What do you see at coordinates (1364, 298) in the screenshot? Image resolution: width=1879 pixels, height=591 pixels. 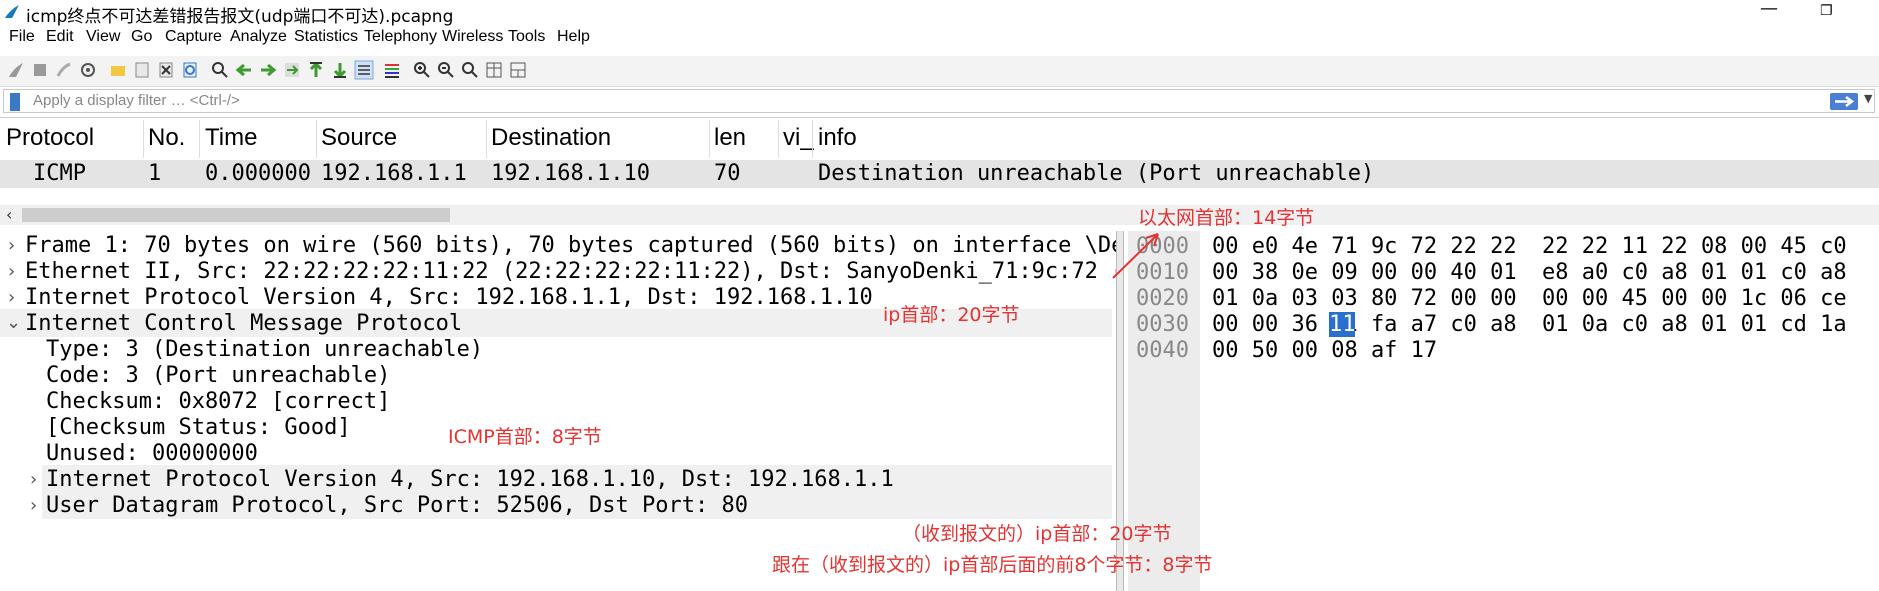 I see `hex-group: 01 0a 03 03 80 72 00 00` at bounding box center [1364, 298].